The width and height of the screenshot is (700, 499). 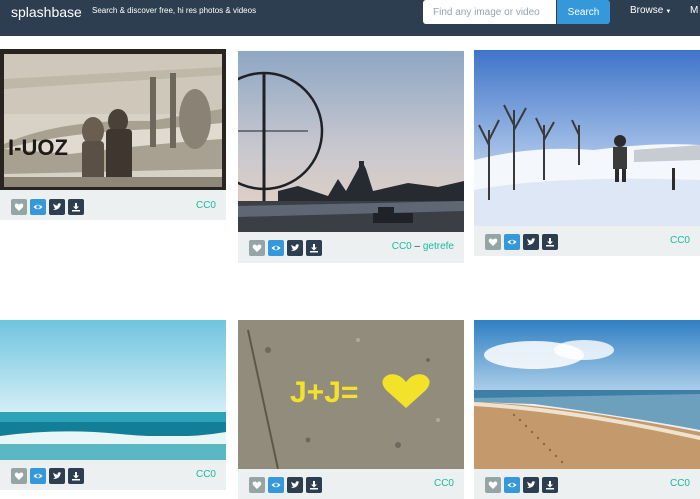 I want to click on search-button: Search, so click(x=583, y=12).